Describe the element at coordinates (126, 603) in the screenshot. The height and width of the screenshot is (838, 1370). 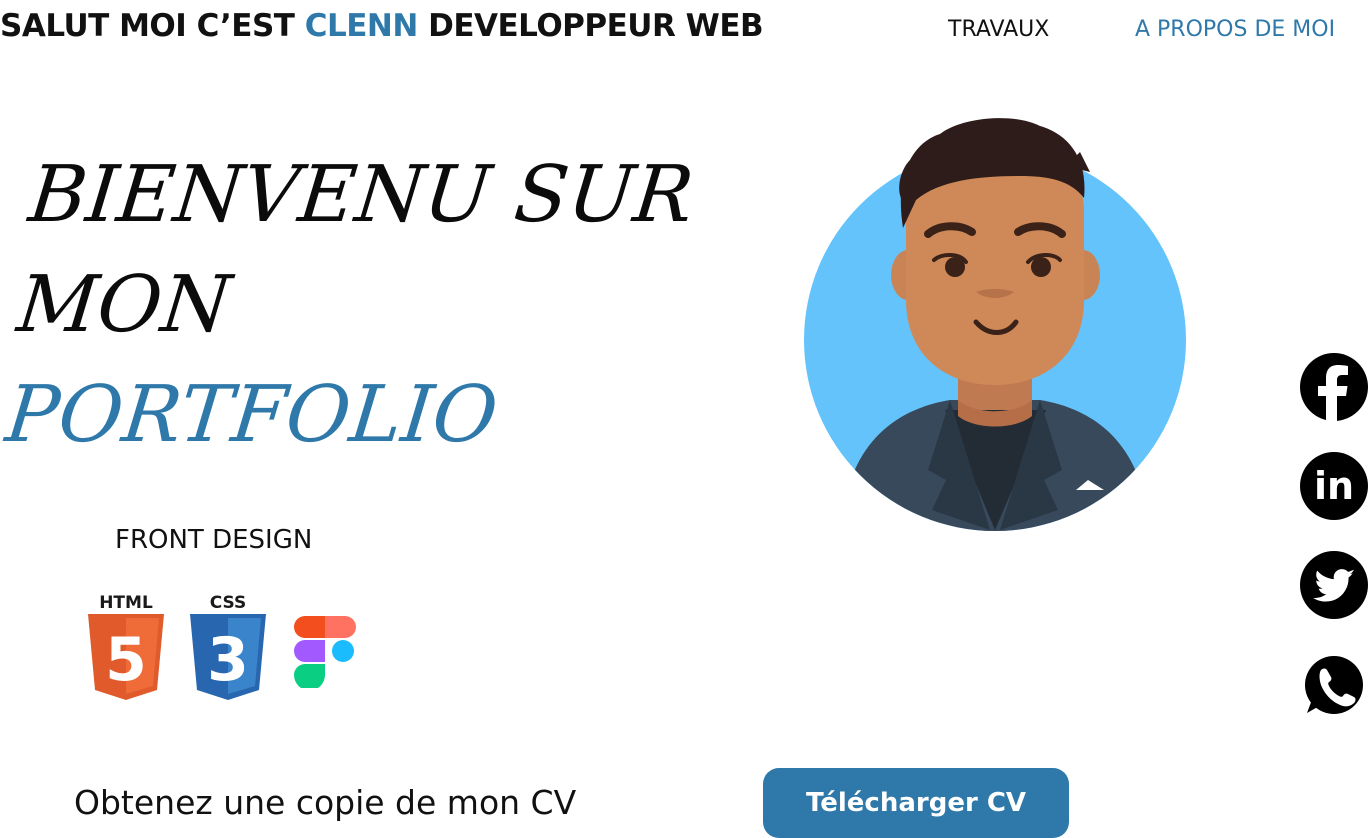
I see `html5-label: HTML` at that location.